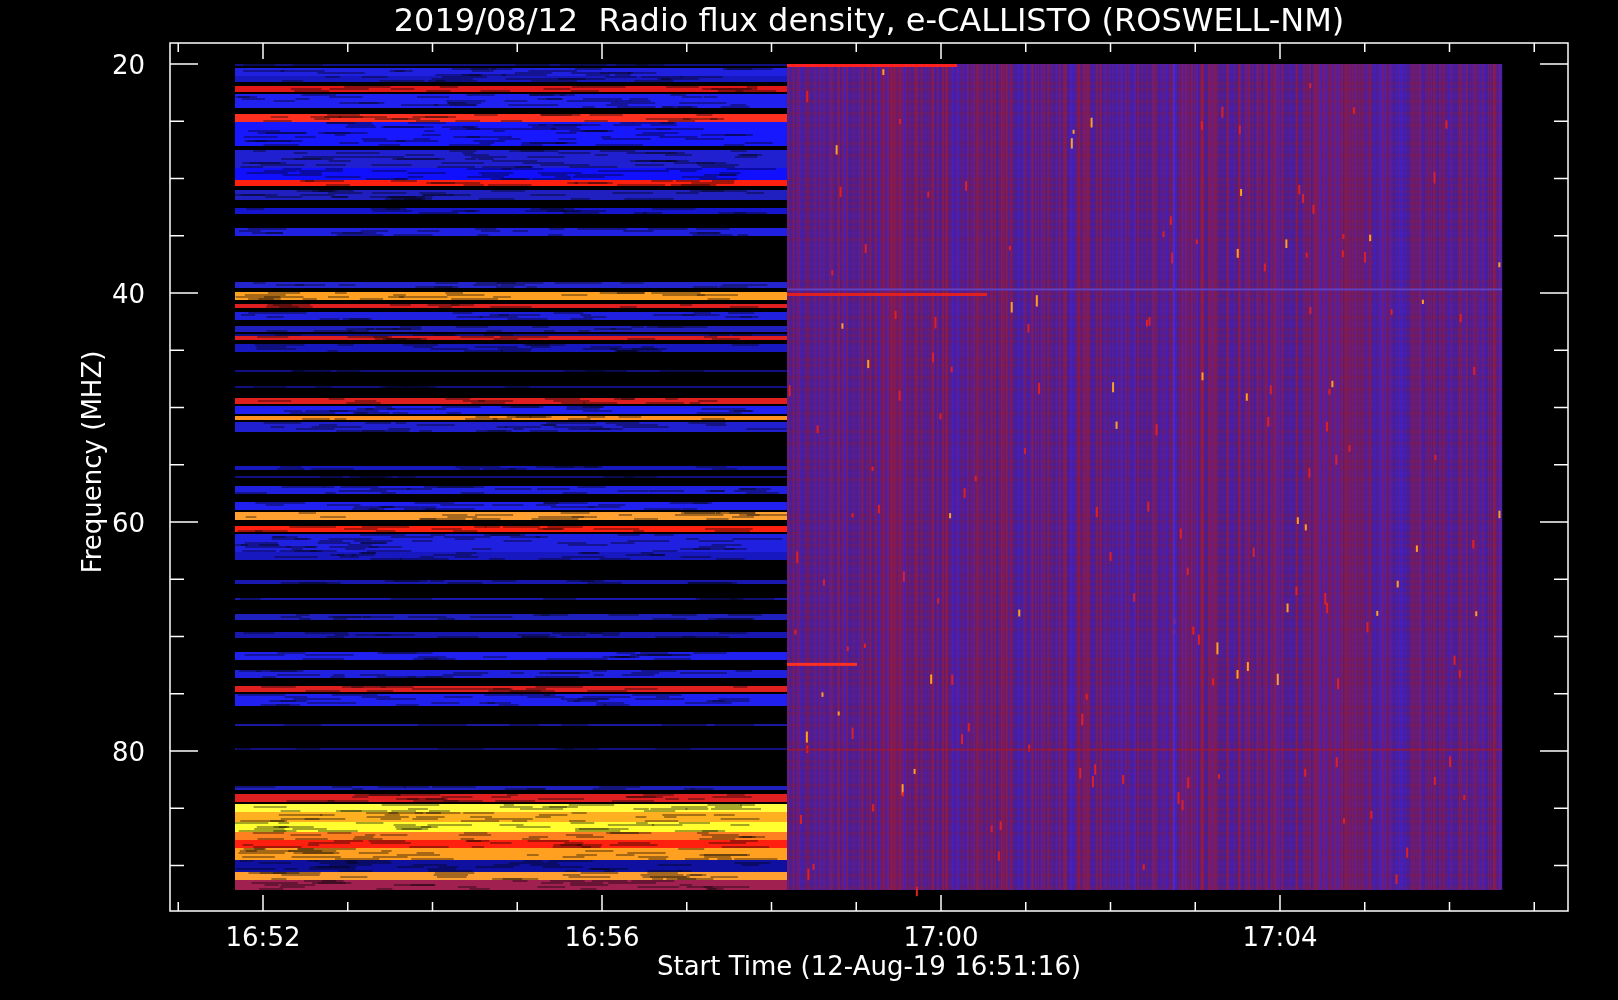 The height and width of the screenshot is (1000, 1618). What do you see at coordinates (128, 523) in the screenshot?
I see `y-tick-label: 60` at bounding box center [128, 523].